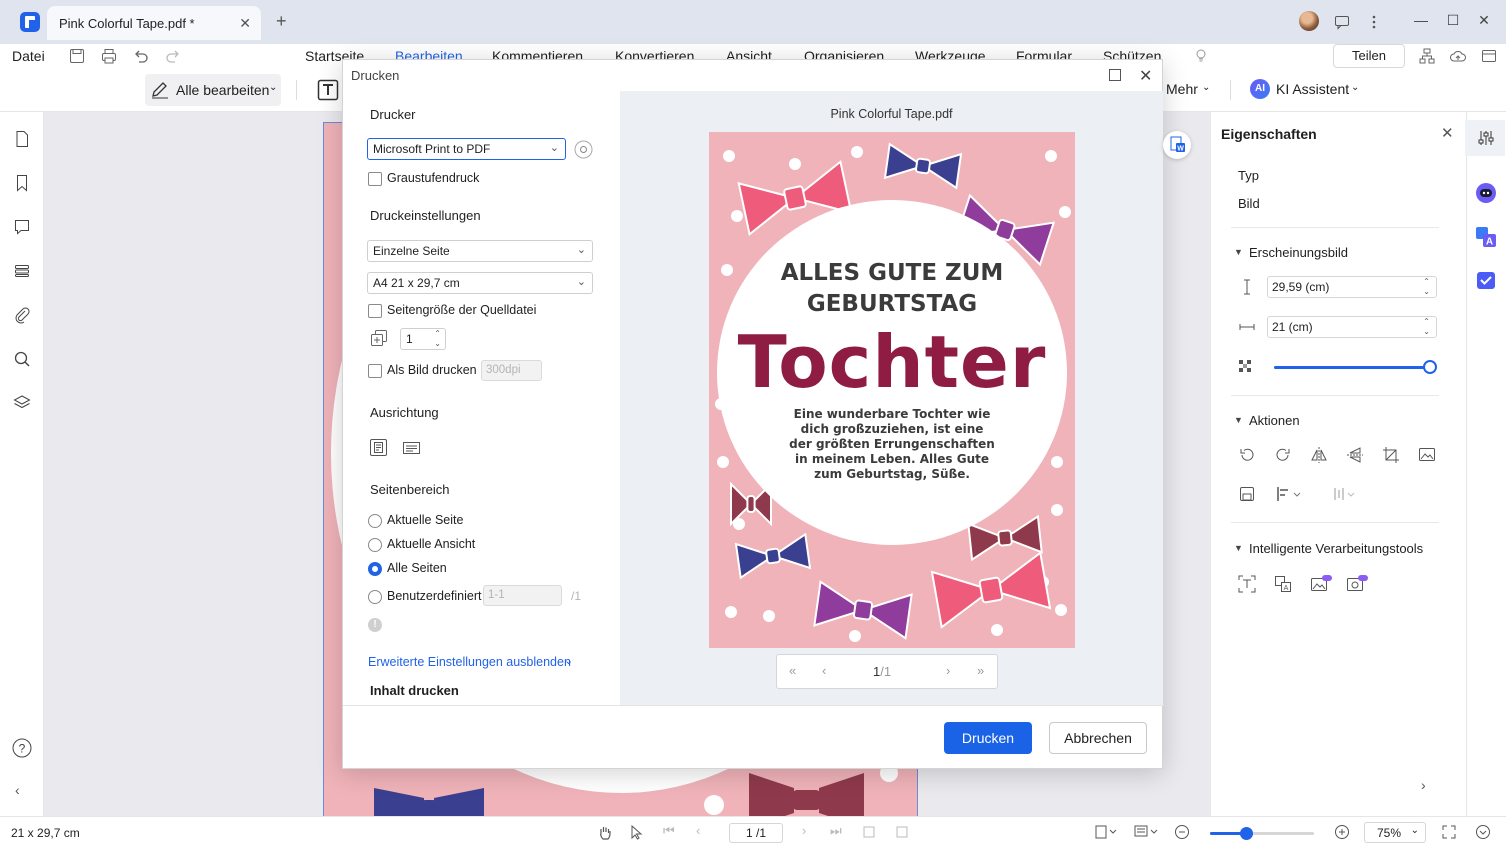 This screenshot has height=846, width=1506. Describe the element at coordinates (1321, 584) in the screenshot. I see `ai-image-icon` at that location.